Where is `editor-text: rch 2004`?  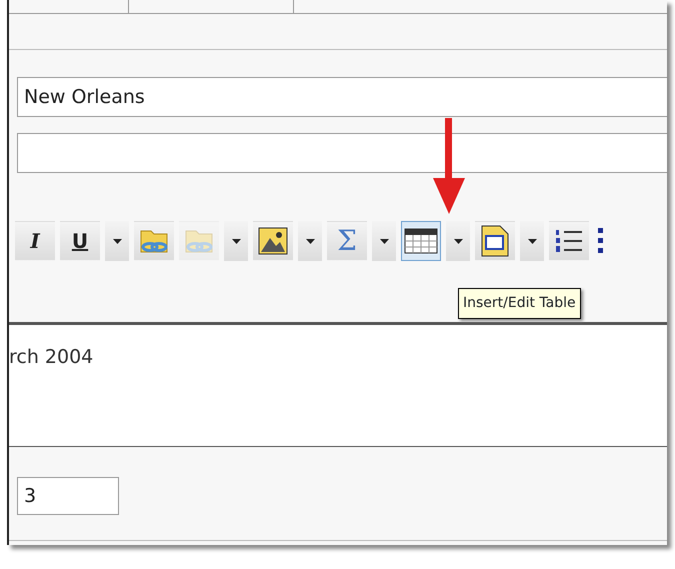 editor-text: rch 2004 is located at coordinates (51, 357).